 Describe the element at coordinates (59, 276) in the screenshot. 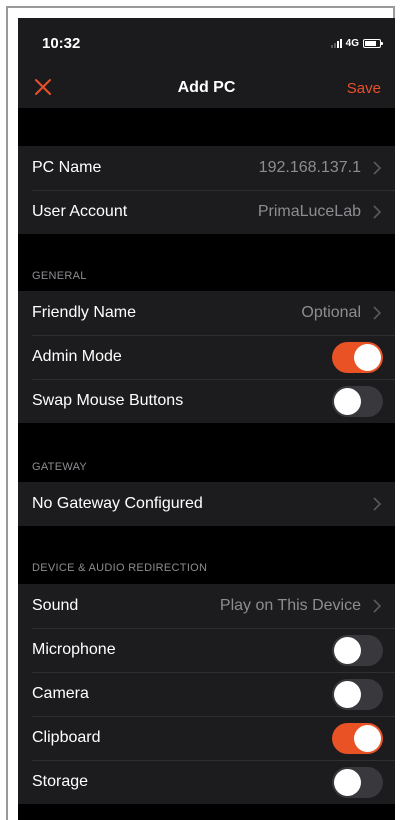

I see `general-section-header: GENERAL` at that location.